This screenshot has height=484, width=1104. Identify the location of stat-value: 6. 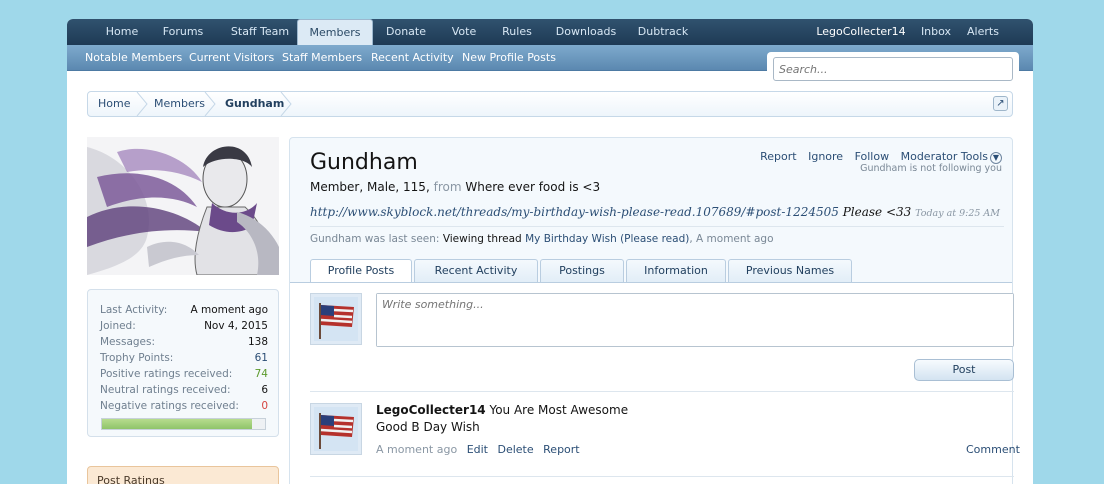
(264, 390).